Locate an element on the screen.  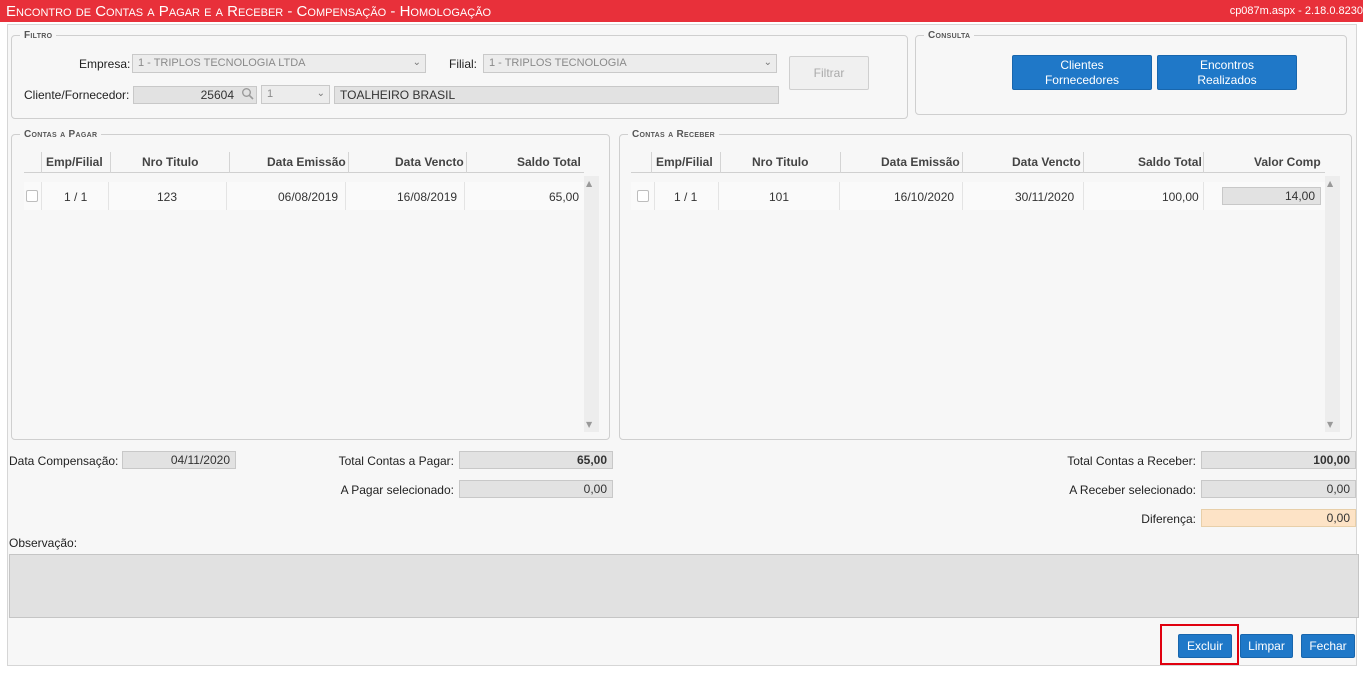
pagar-cell-data-emissao: 06/08/2019 is located at coordinates (308, 197).